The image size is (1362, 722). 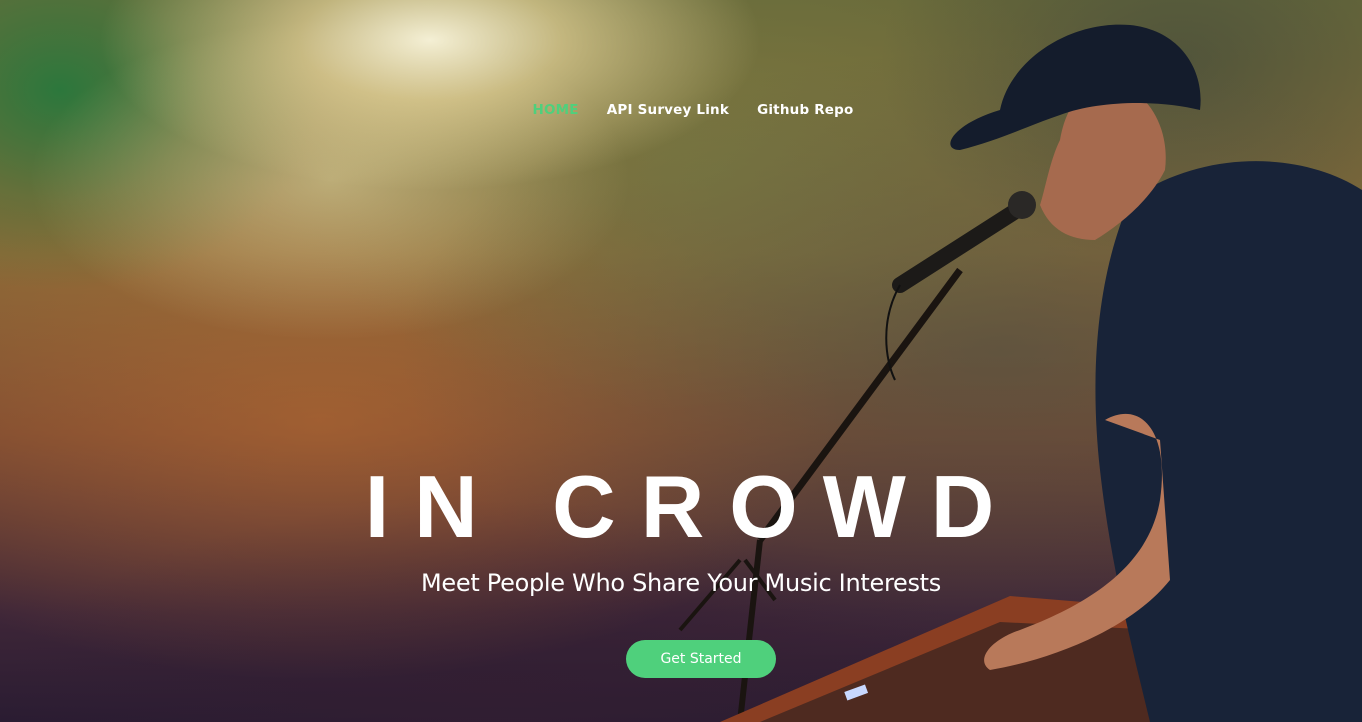 What do you see at coordinates (555, 110) in the screenshot?
I see `nav-link-home: HOME` at bounding box center [555, 110].